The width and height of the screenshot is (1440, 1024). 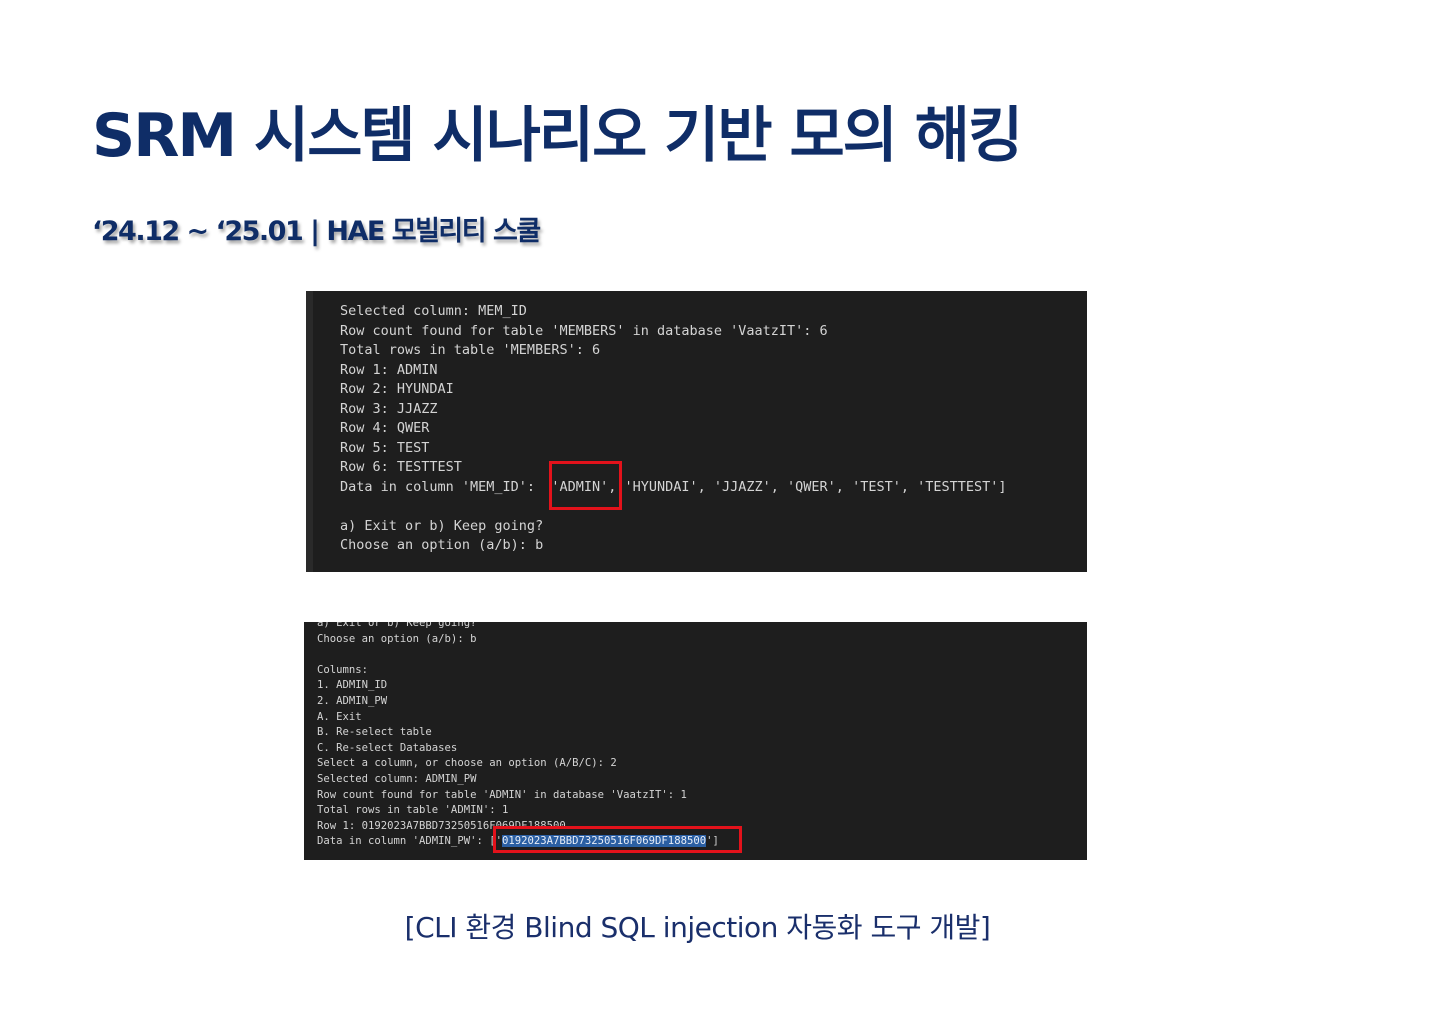 I want to click on terminal-line: Total rows in table 'MEMBERS': 6, so click(x=470, y=350).